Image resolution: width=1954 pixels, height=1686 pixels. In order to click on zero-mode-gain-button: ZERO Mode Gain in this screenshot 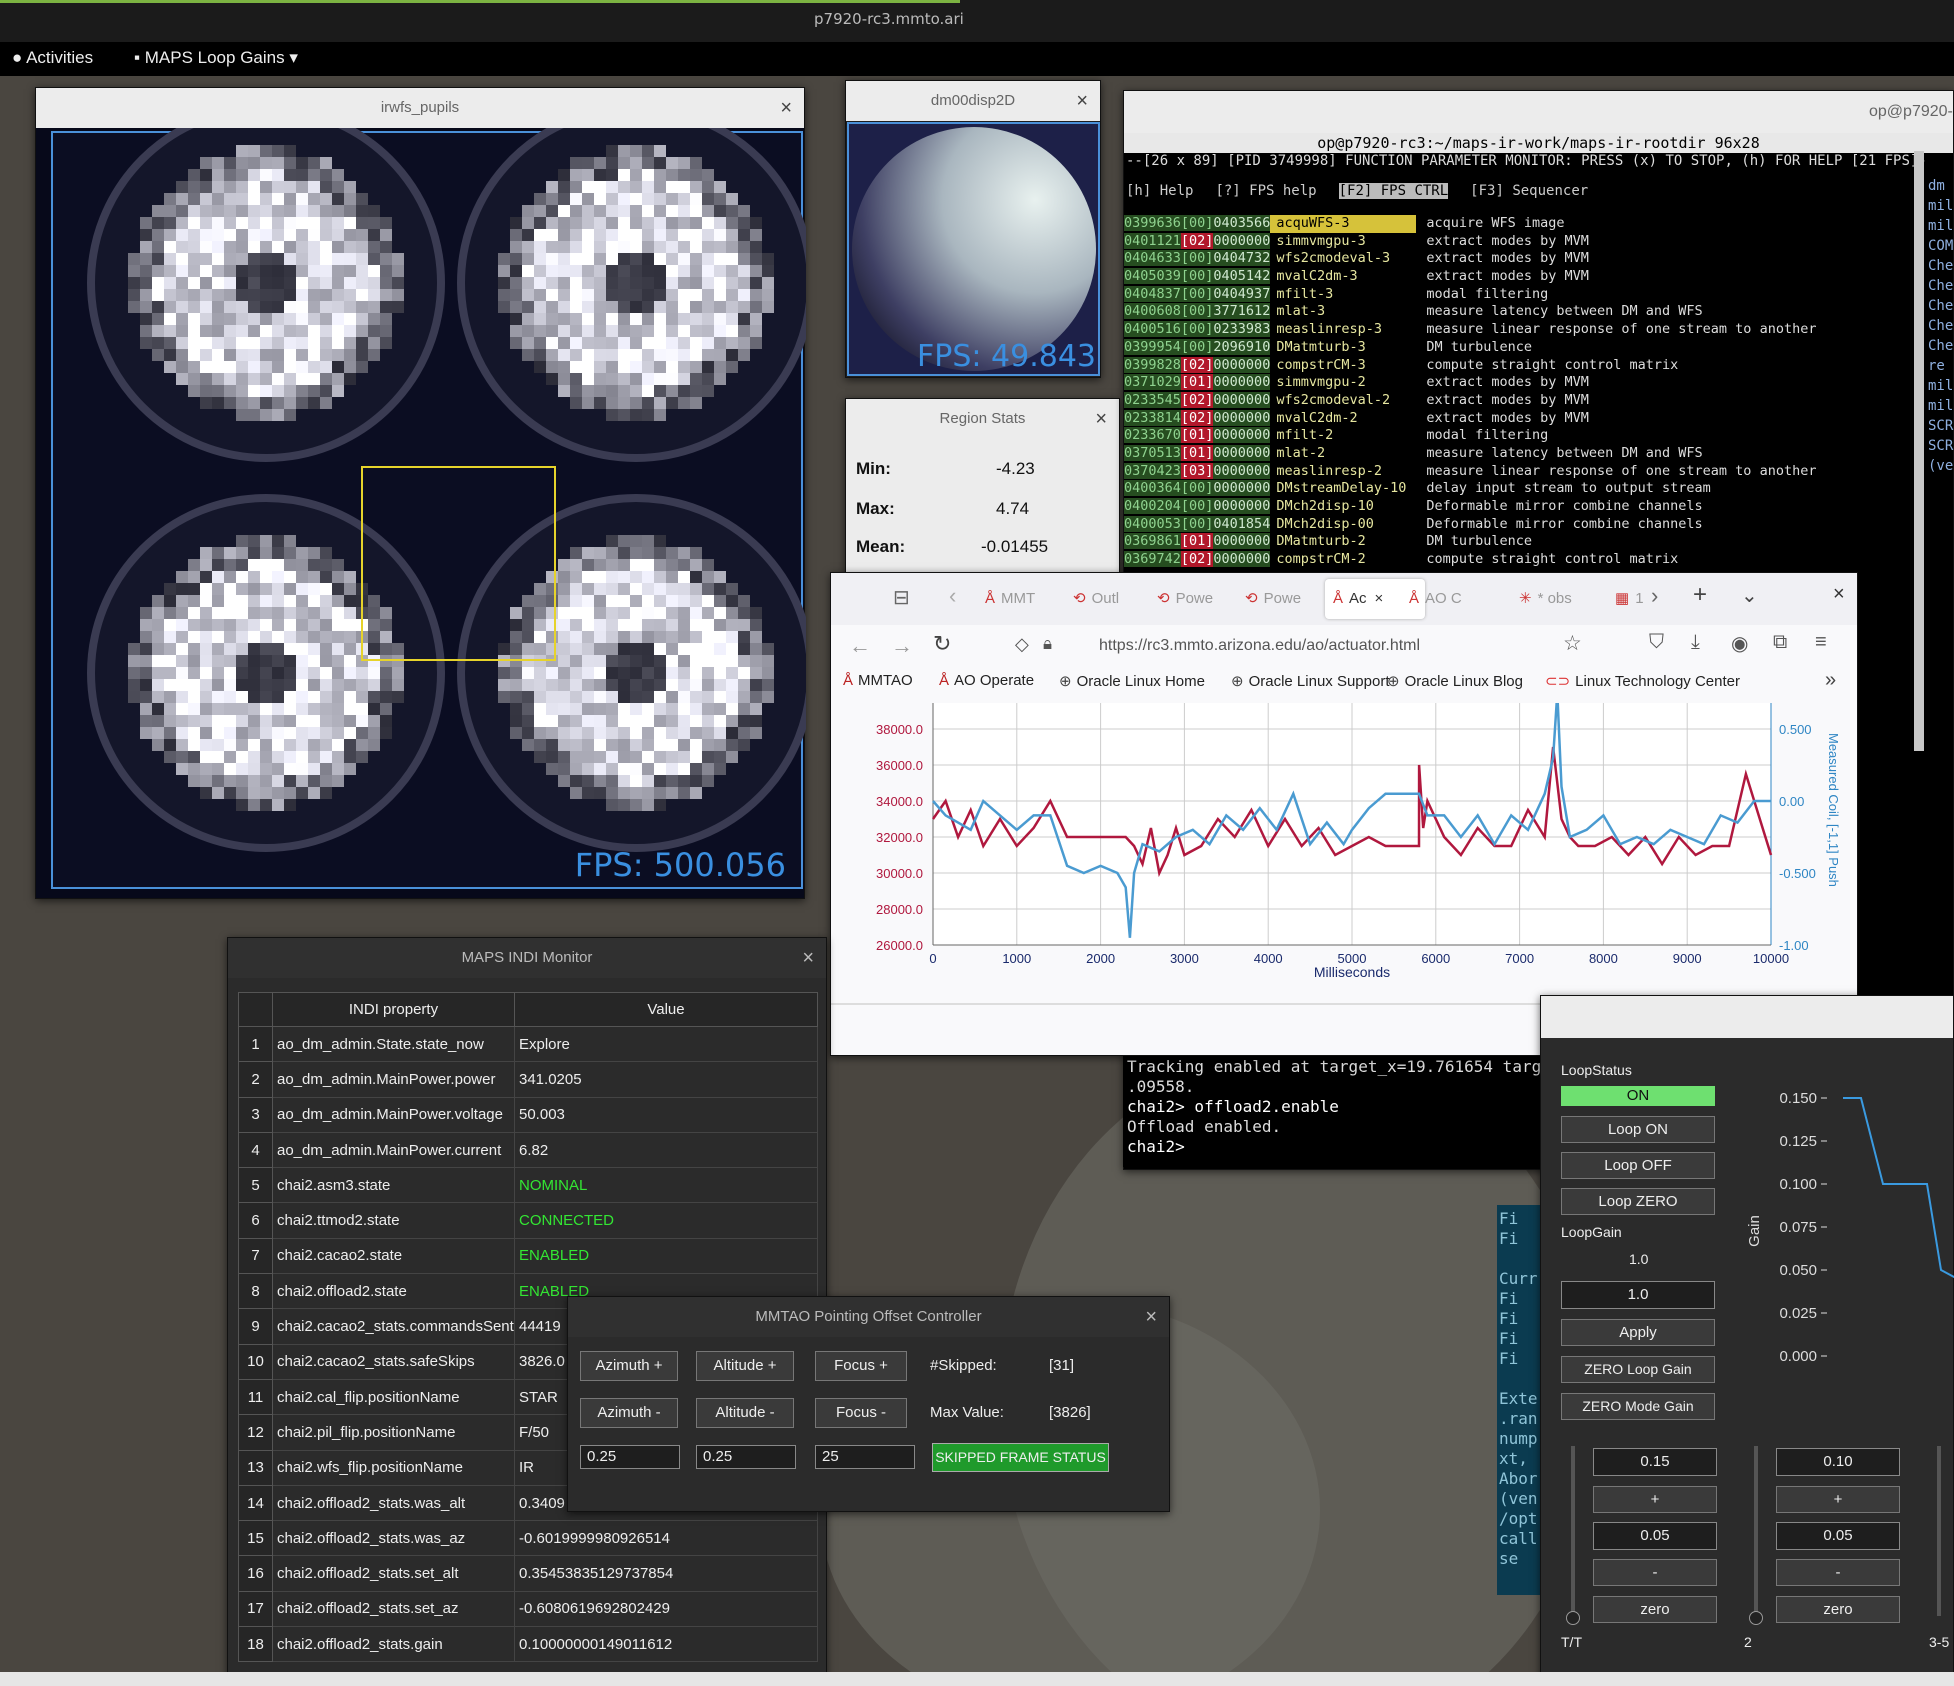, I will do `click(1638, 1406)`.